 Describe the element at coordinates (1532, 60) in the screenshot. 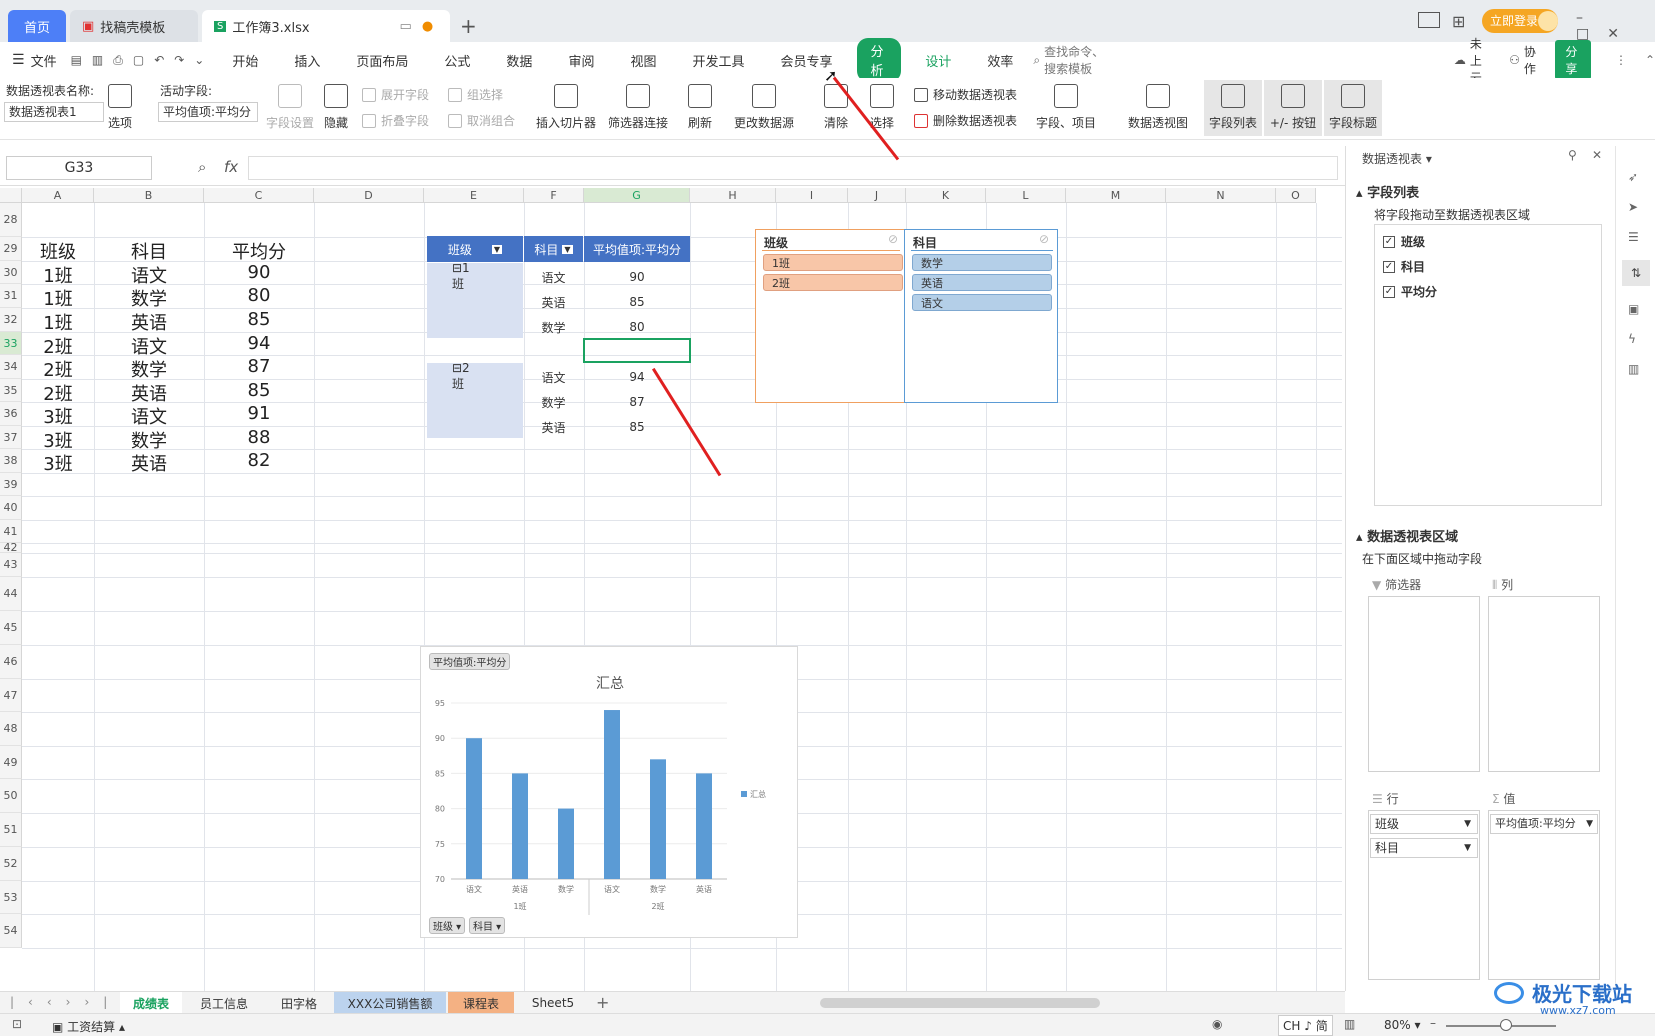

I see `collab-button: 协作` at that location.